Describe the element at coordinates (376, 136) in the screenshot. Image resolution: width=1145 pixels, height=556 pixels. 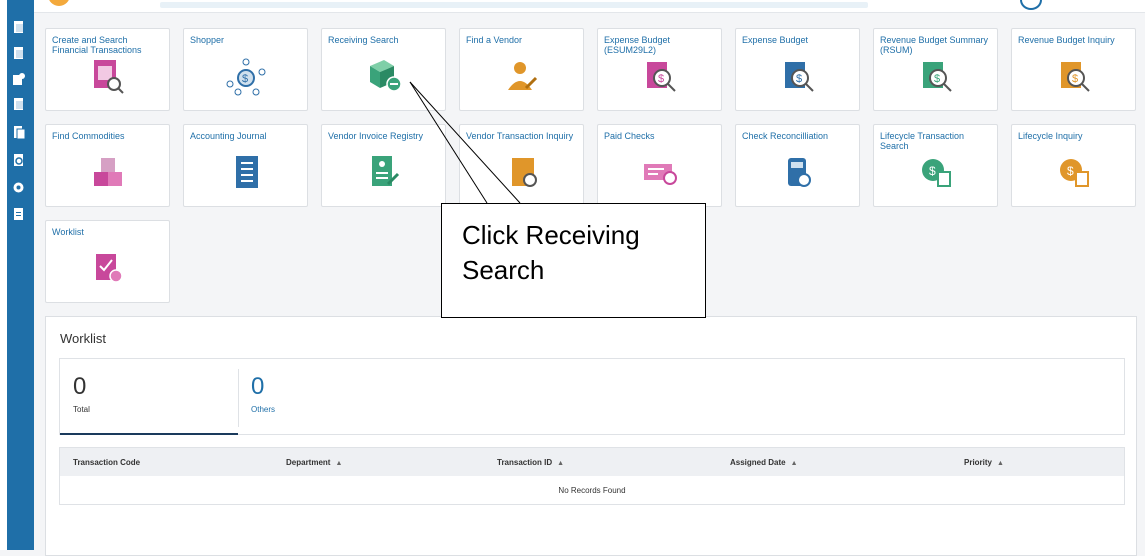
I see `tile-label: Vendor Invoice Registry` at that location.